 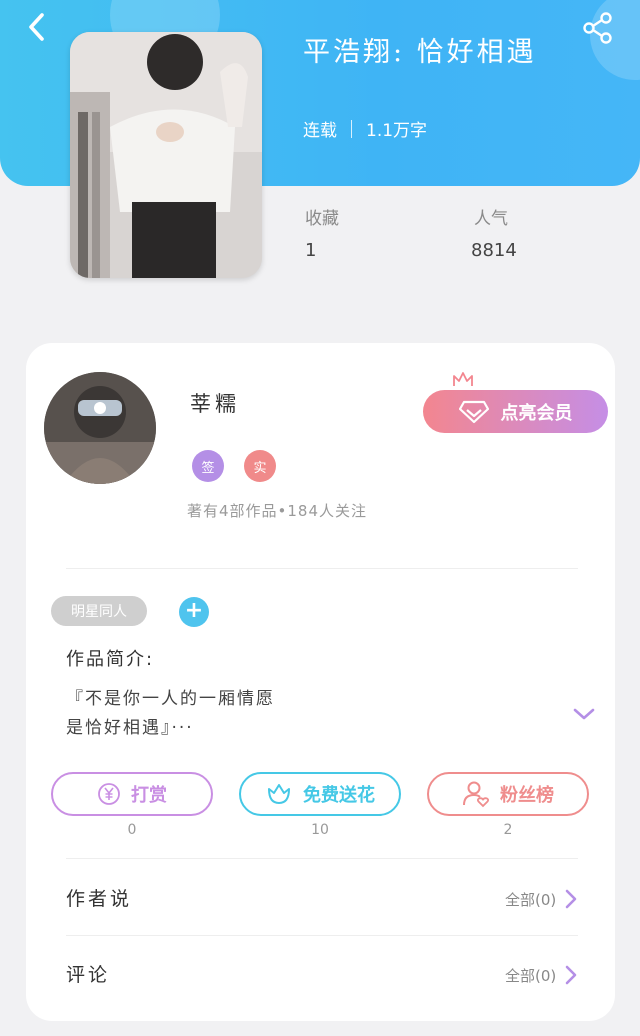 I want to click on signed-badge: 签, so click(x=208, y=466).